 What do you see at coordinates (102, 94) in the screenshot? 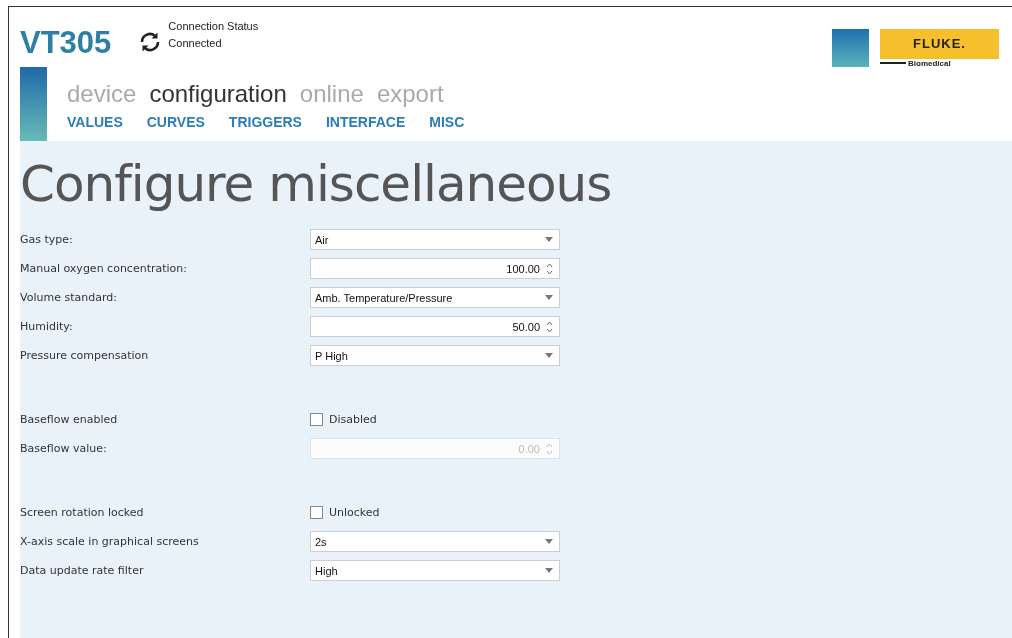
I see `nav-tab: device` at bounding box center [102, 94].